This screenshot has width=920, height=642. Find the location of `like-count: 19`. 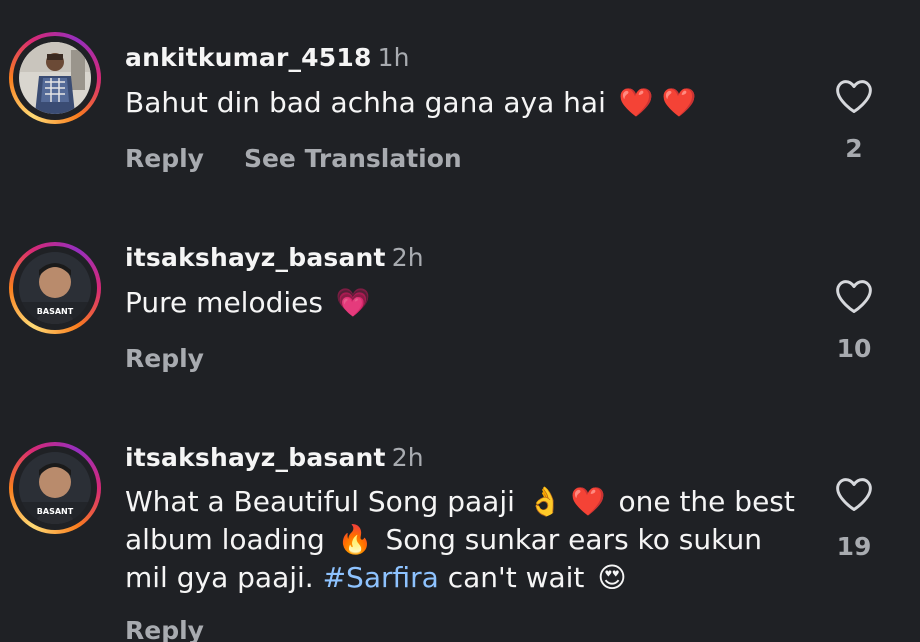

like-count: 19 is located at coordinates (854, 546).